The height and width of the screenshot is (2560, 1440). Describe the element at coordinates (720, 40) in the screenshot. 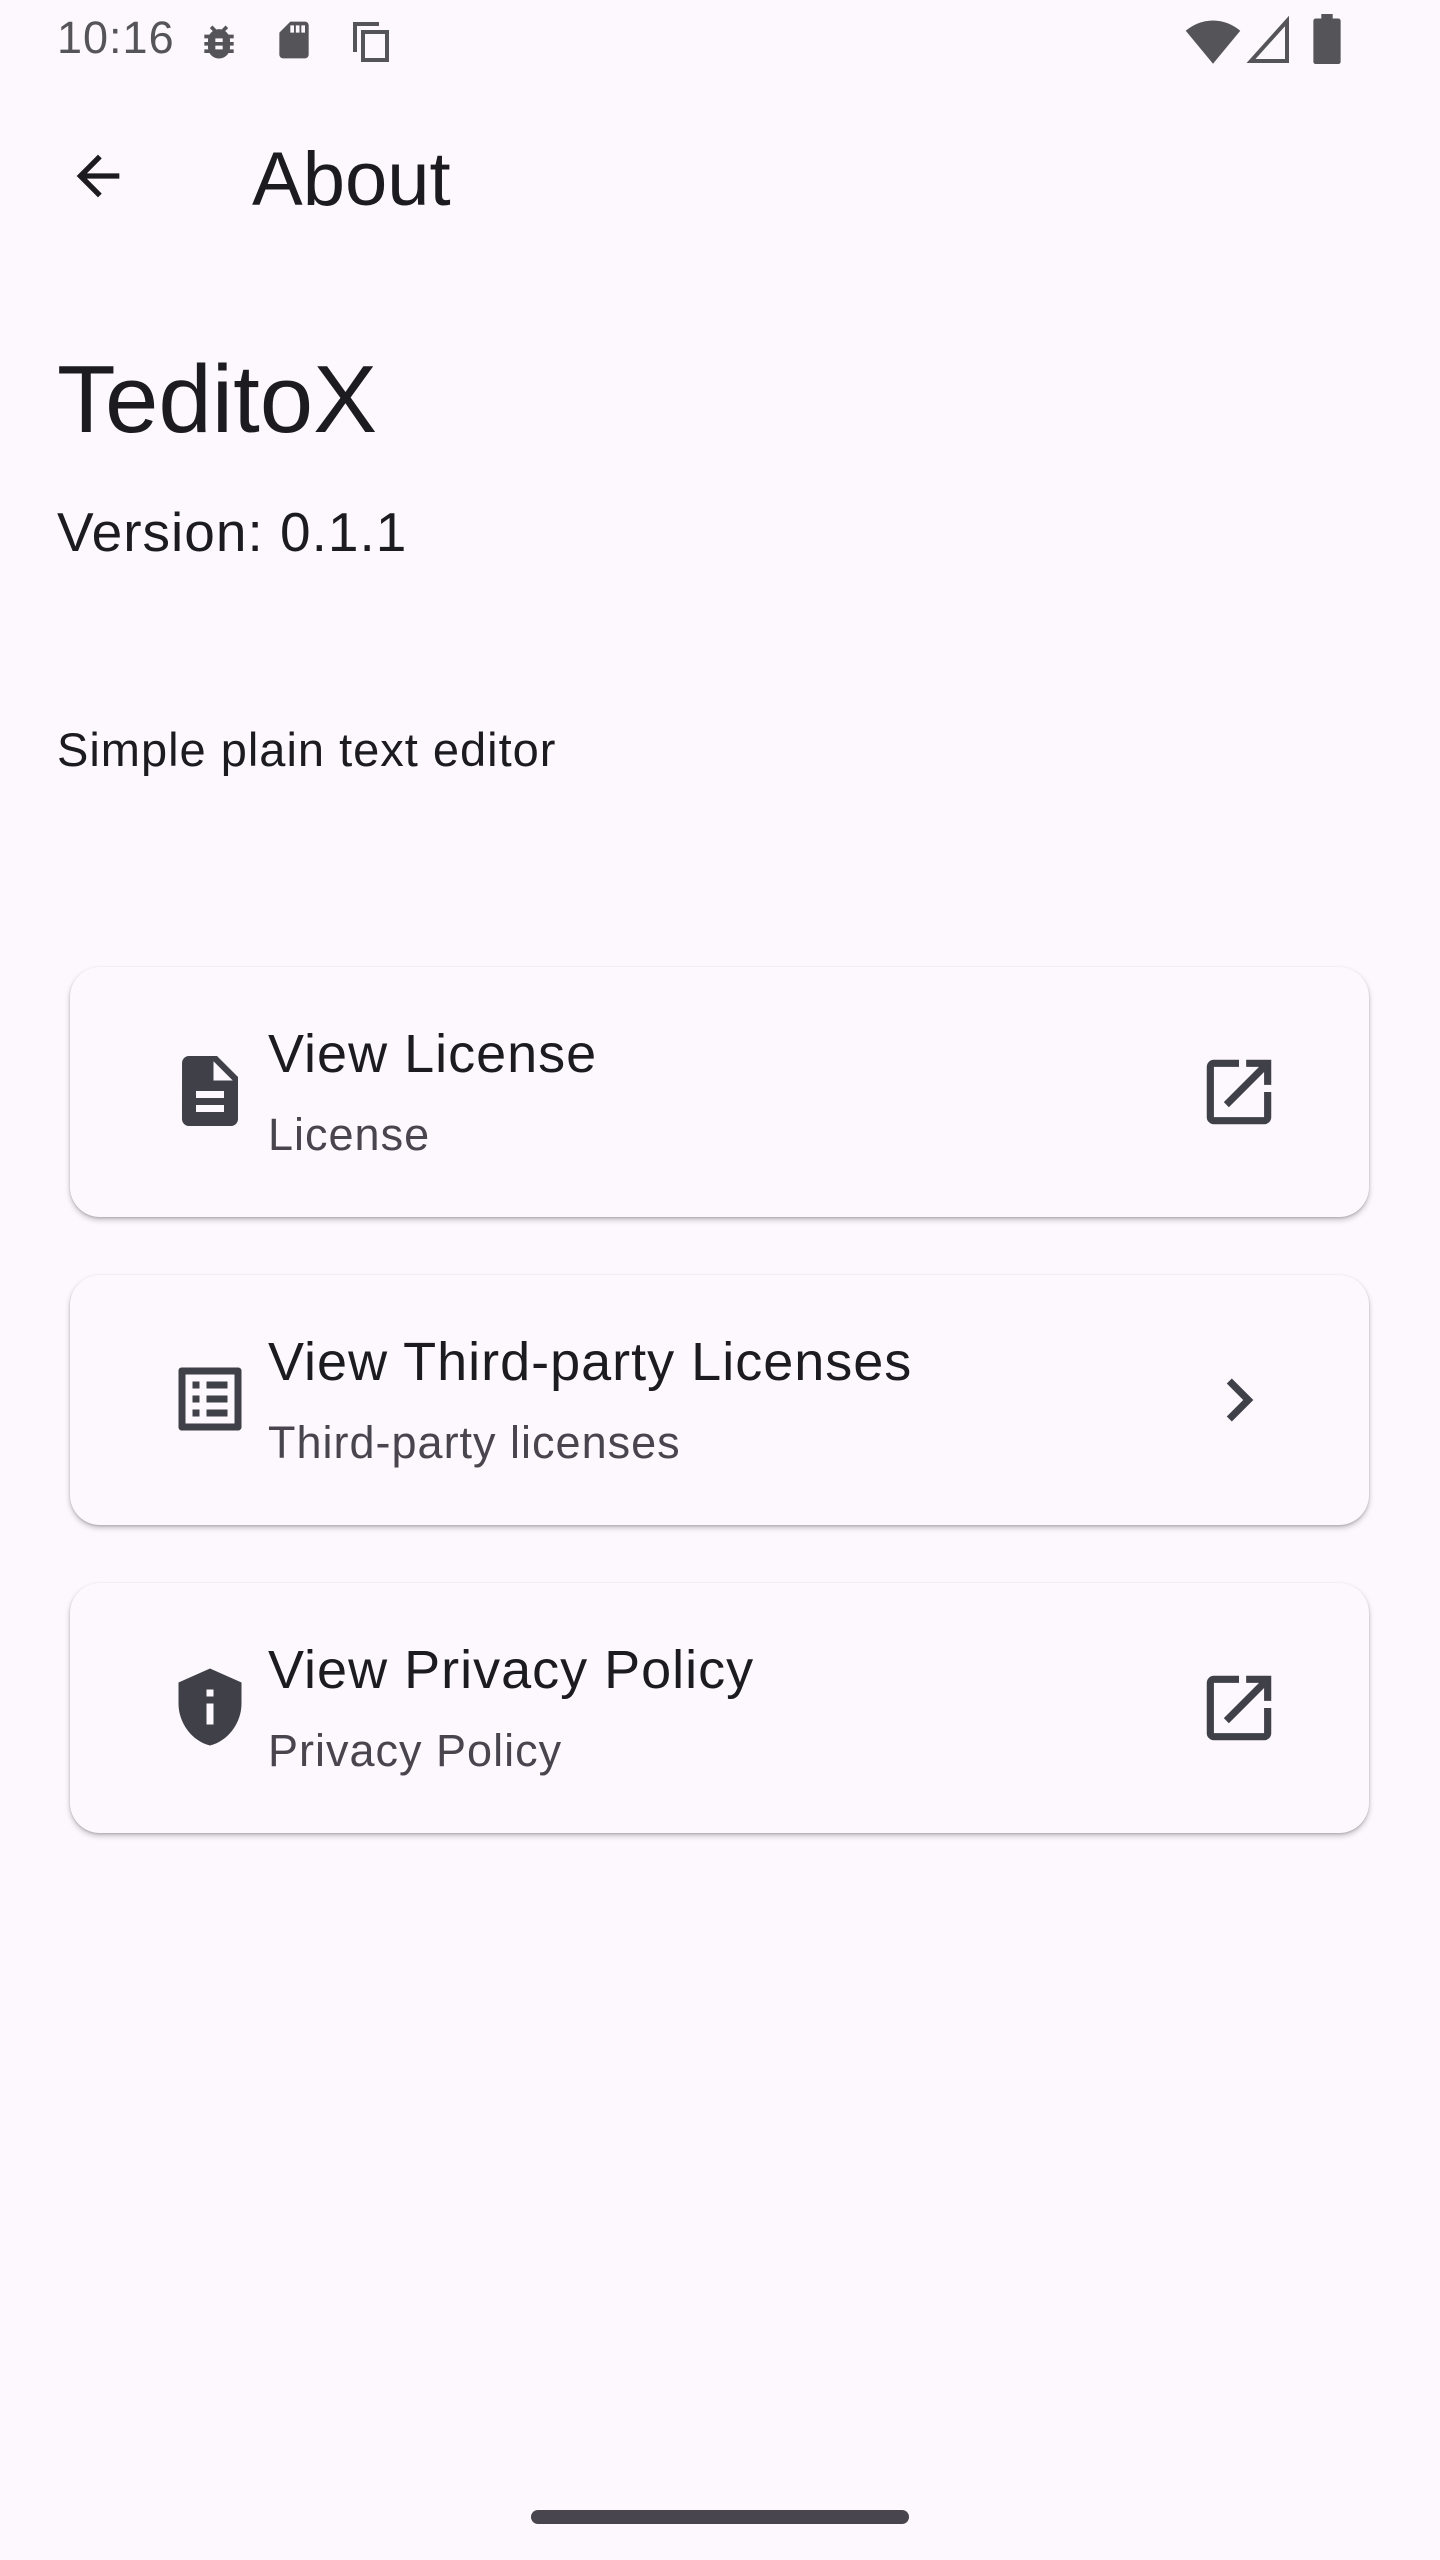

I see `status-bar: 10:16` at that location.